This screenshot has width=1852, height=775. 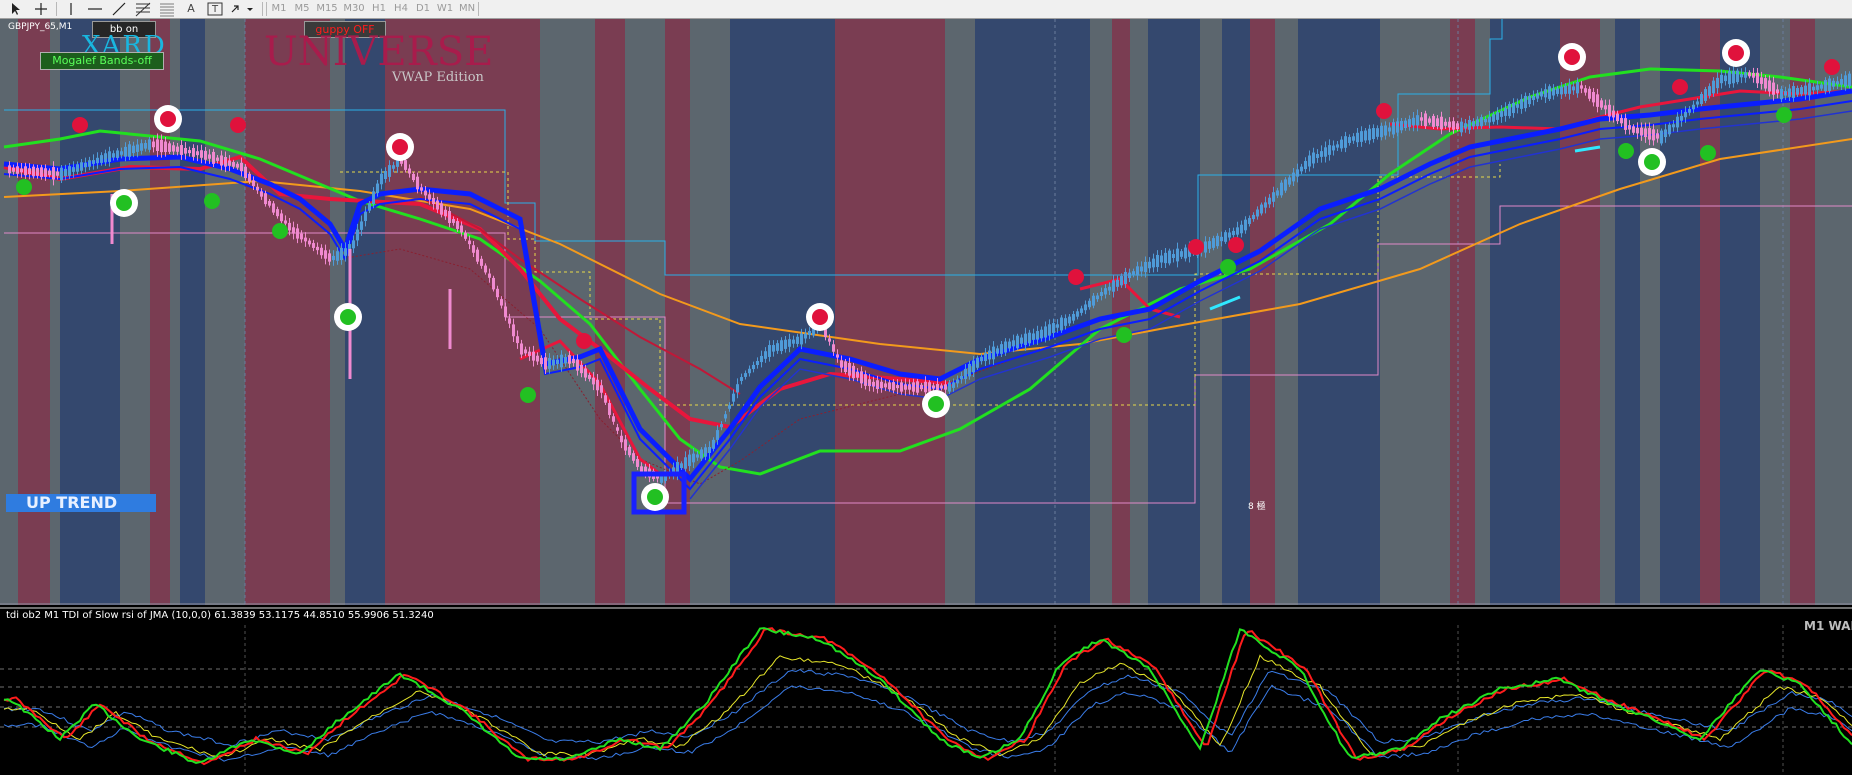 I want to click on timeframe-mn-button: MN, so click(x=467, y=9).